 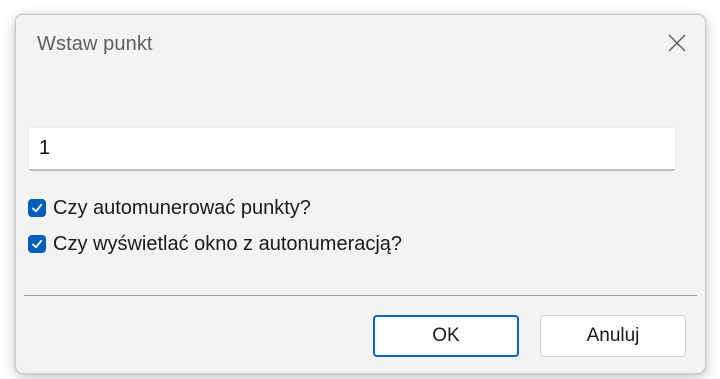 I want to click on auto-number-checkbox, so click(x=37, y=208).